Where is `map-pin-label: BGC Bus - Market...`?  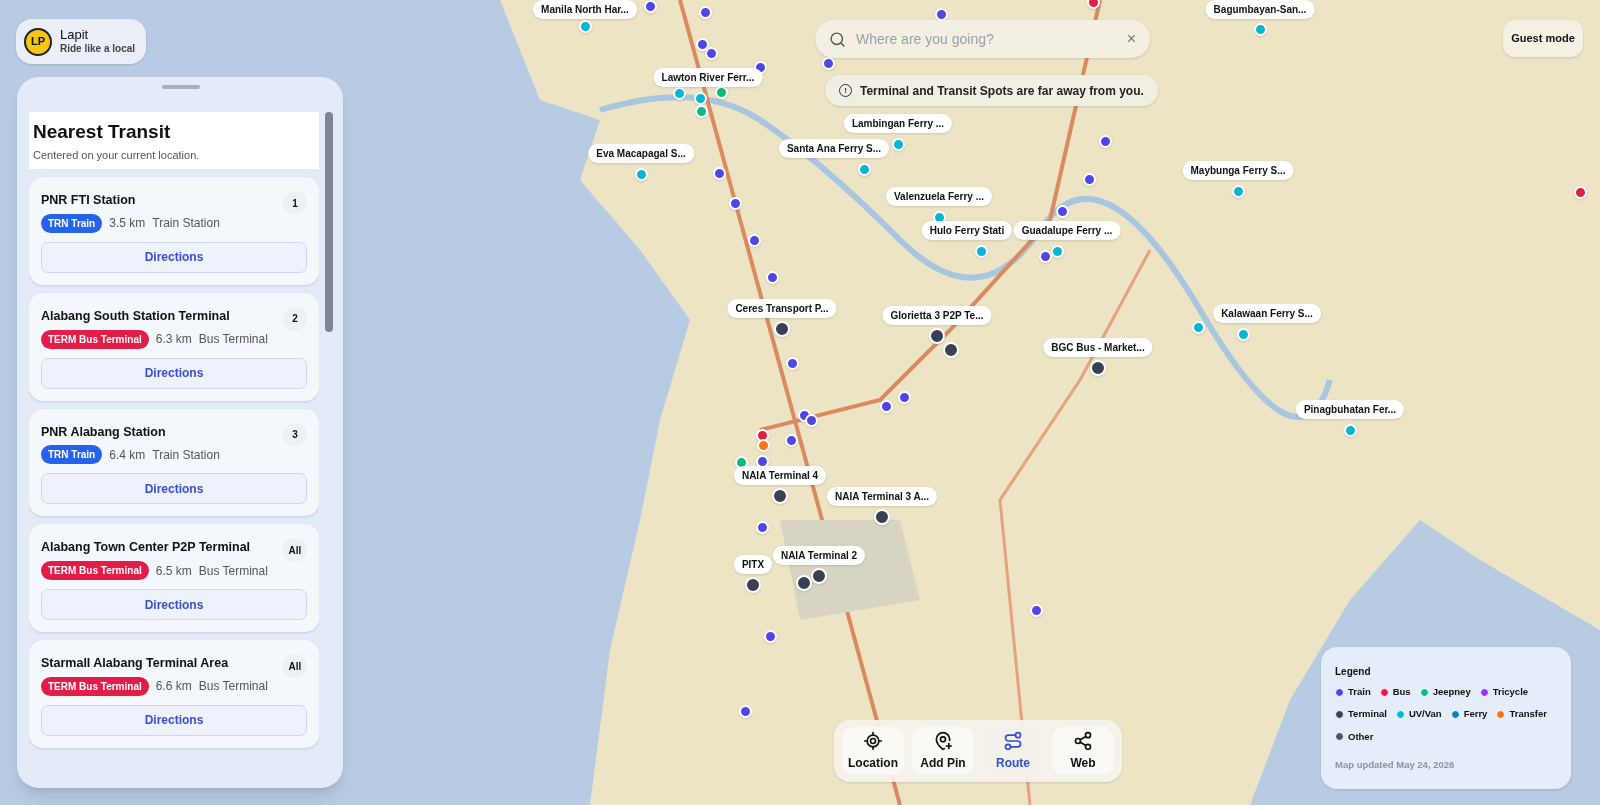 map-pin-label: BGC Bus - Market... is located at coordinates (1098, 347).